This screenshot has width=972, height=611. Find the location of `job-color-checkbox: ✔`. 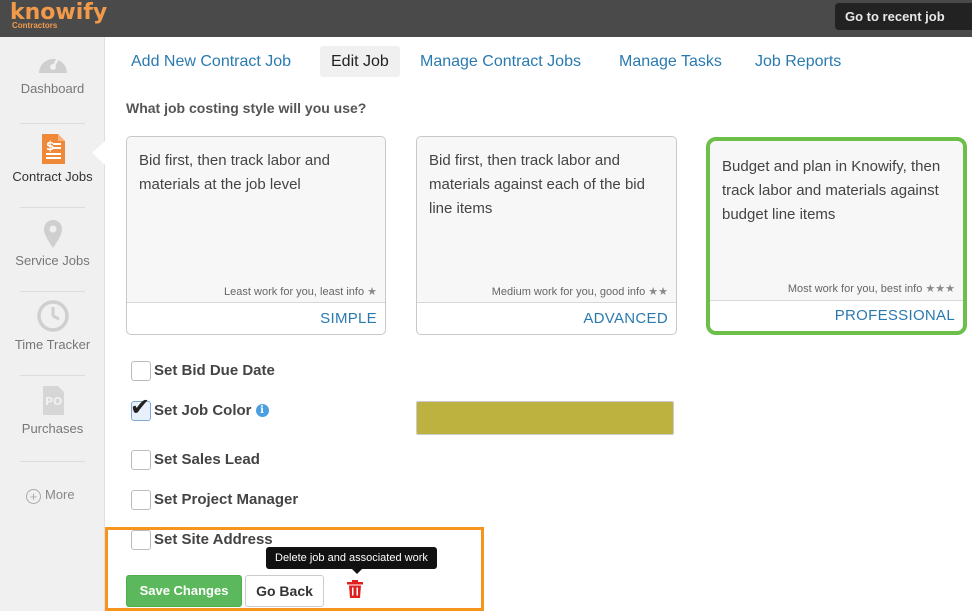

job-color-checkbox: ✔ is located at coordinates (140, 408).